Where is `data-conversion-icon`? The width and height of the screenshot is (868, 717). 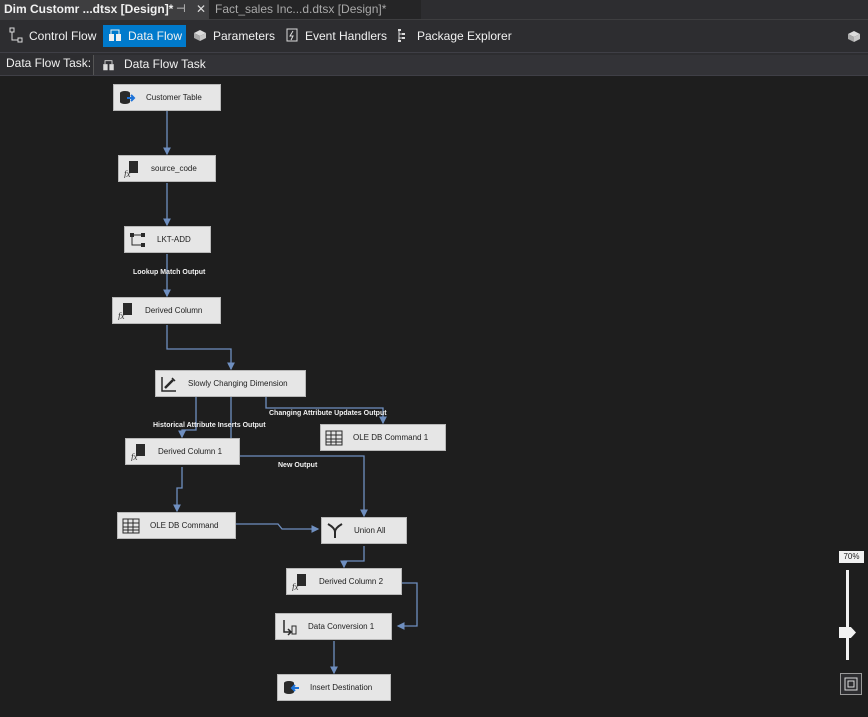 data-conversion-icon is located at coordinates (290, 628).